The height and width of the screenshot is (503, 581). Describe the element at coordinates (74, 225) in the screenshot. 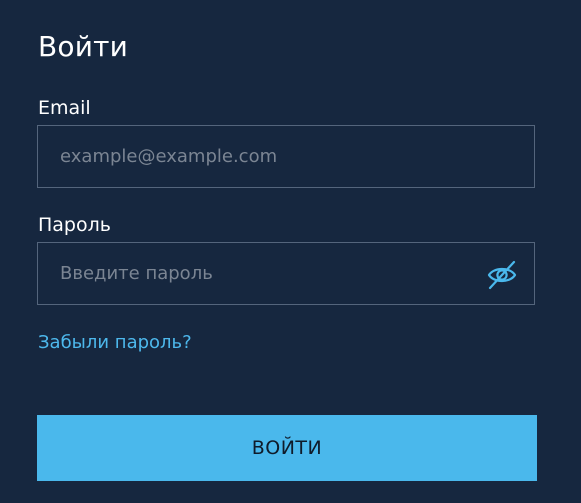

I see `password-label: Пароль` at that location.